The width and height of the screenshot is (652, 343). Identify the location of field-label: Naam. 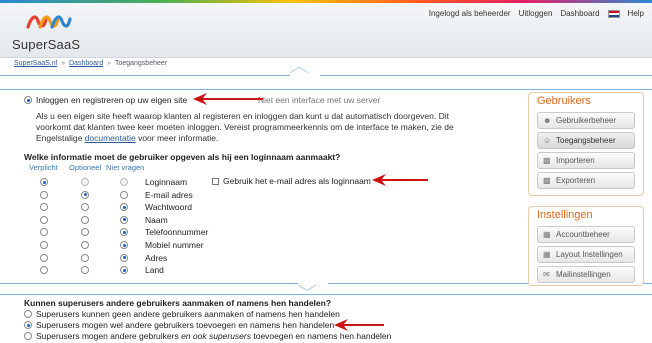
(156, 219).